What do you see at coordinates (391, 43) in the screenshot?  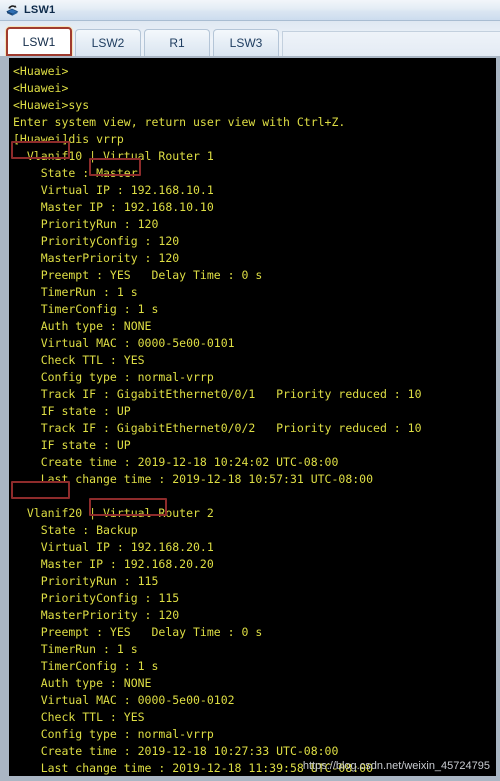 I see `tab-bar-filler` at bounding box center [391, 43].